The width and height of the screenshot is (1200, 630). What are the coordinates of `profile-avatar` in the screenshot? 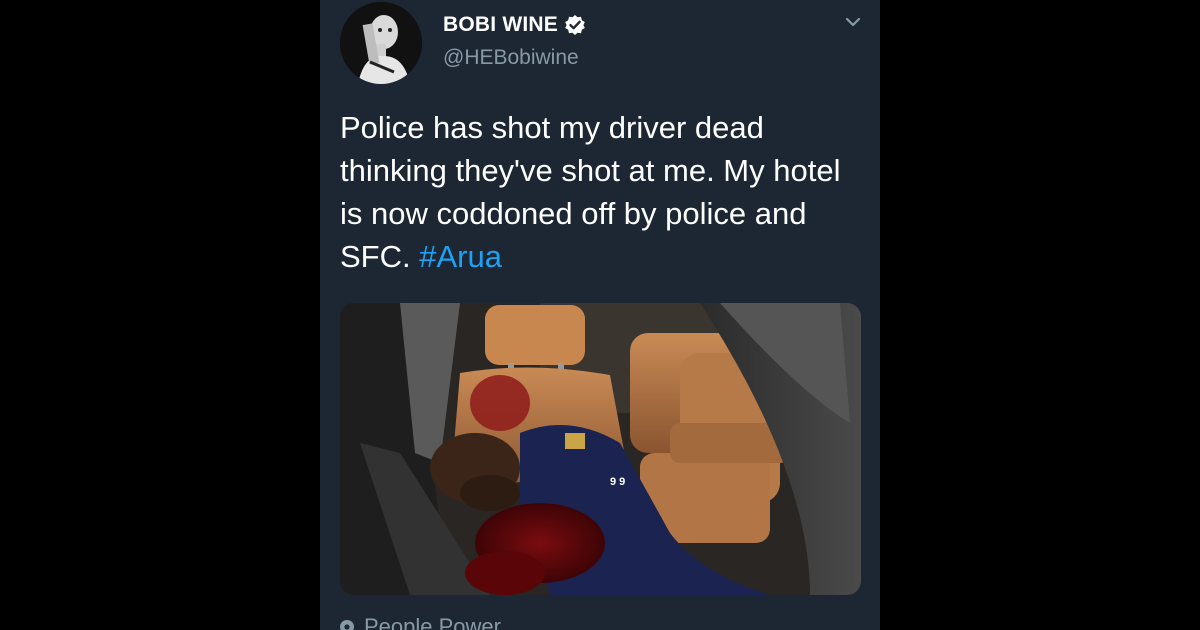 It's located at (381, 43).